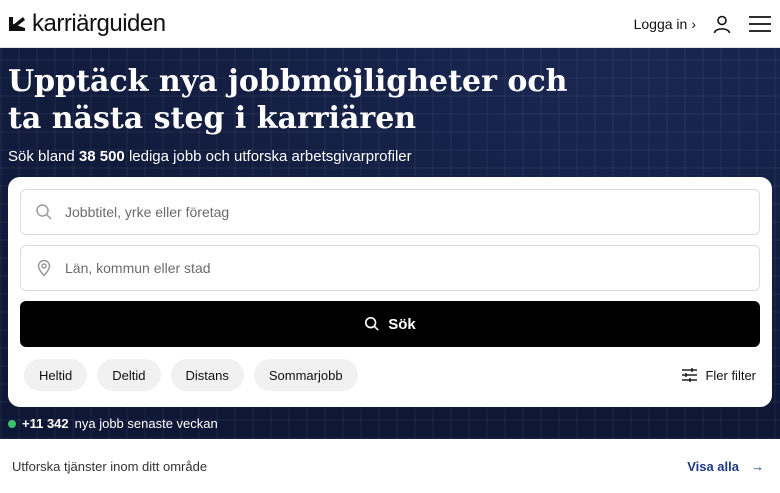 The width and height of the screenshot is (780, 493). Describe the element at coordinates (44, 268) in the screenshot. I see `location-pin-icon` at that location.